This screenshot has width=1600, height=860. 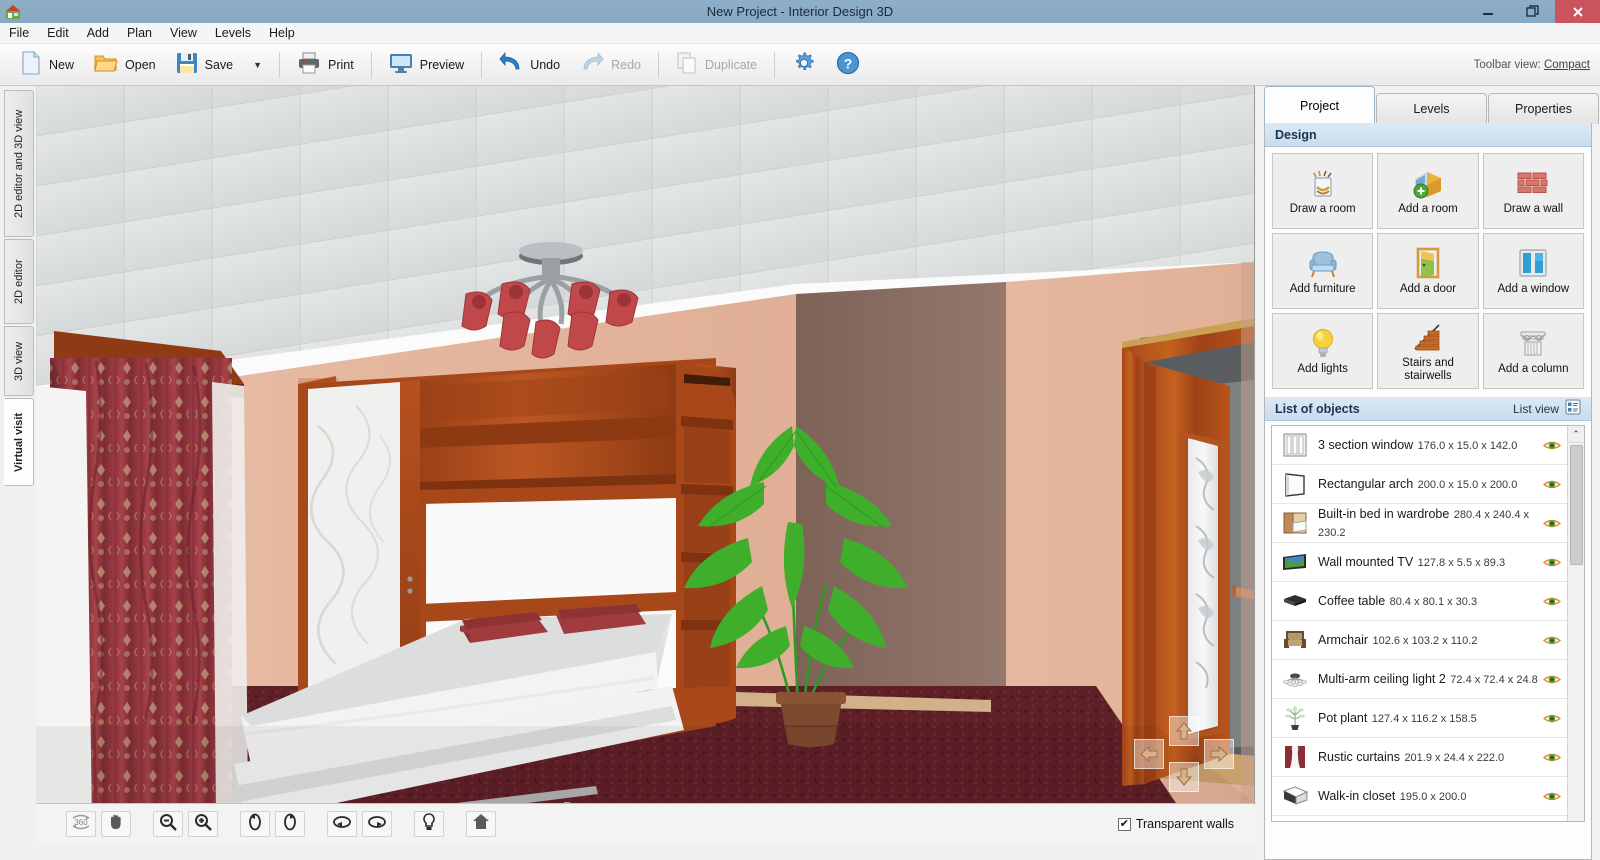 What do you see at coordinates (804, 65) in the screenshot?
I see `settings-button` at bounding box center [804, 65].